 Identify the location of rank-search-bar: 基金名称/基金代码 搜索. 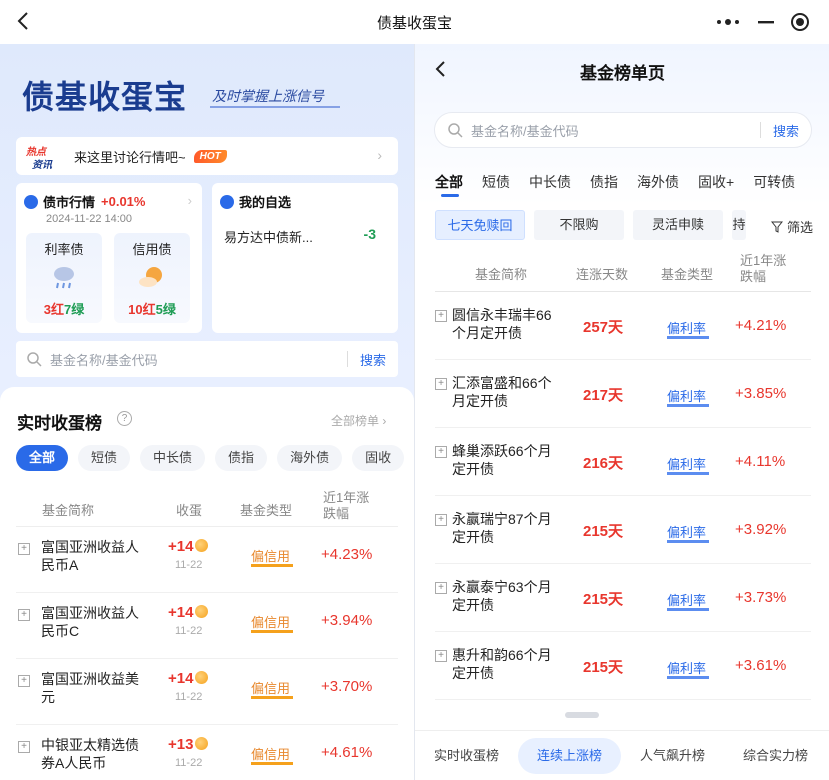
(623, 130).